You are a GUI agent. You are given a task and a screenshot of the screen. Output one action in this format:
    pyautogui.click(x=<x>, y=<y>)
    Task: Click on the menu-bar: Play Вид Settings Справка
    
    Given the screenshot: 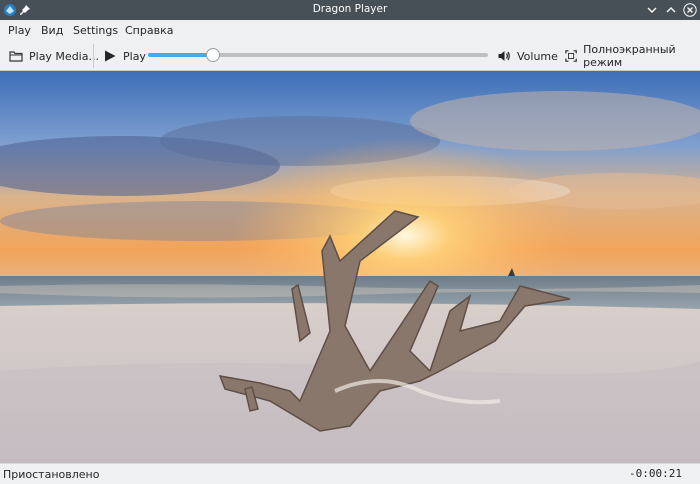 What is the action you would take?
    pyautogui.click(x=350, y=31)
    